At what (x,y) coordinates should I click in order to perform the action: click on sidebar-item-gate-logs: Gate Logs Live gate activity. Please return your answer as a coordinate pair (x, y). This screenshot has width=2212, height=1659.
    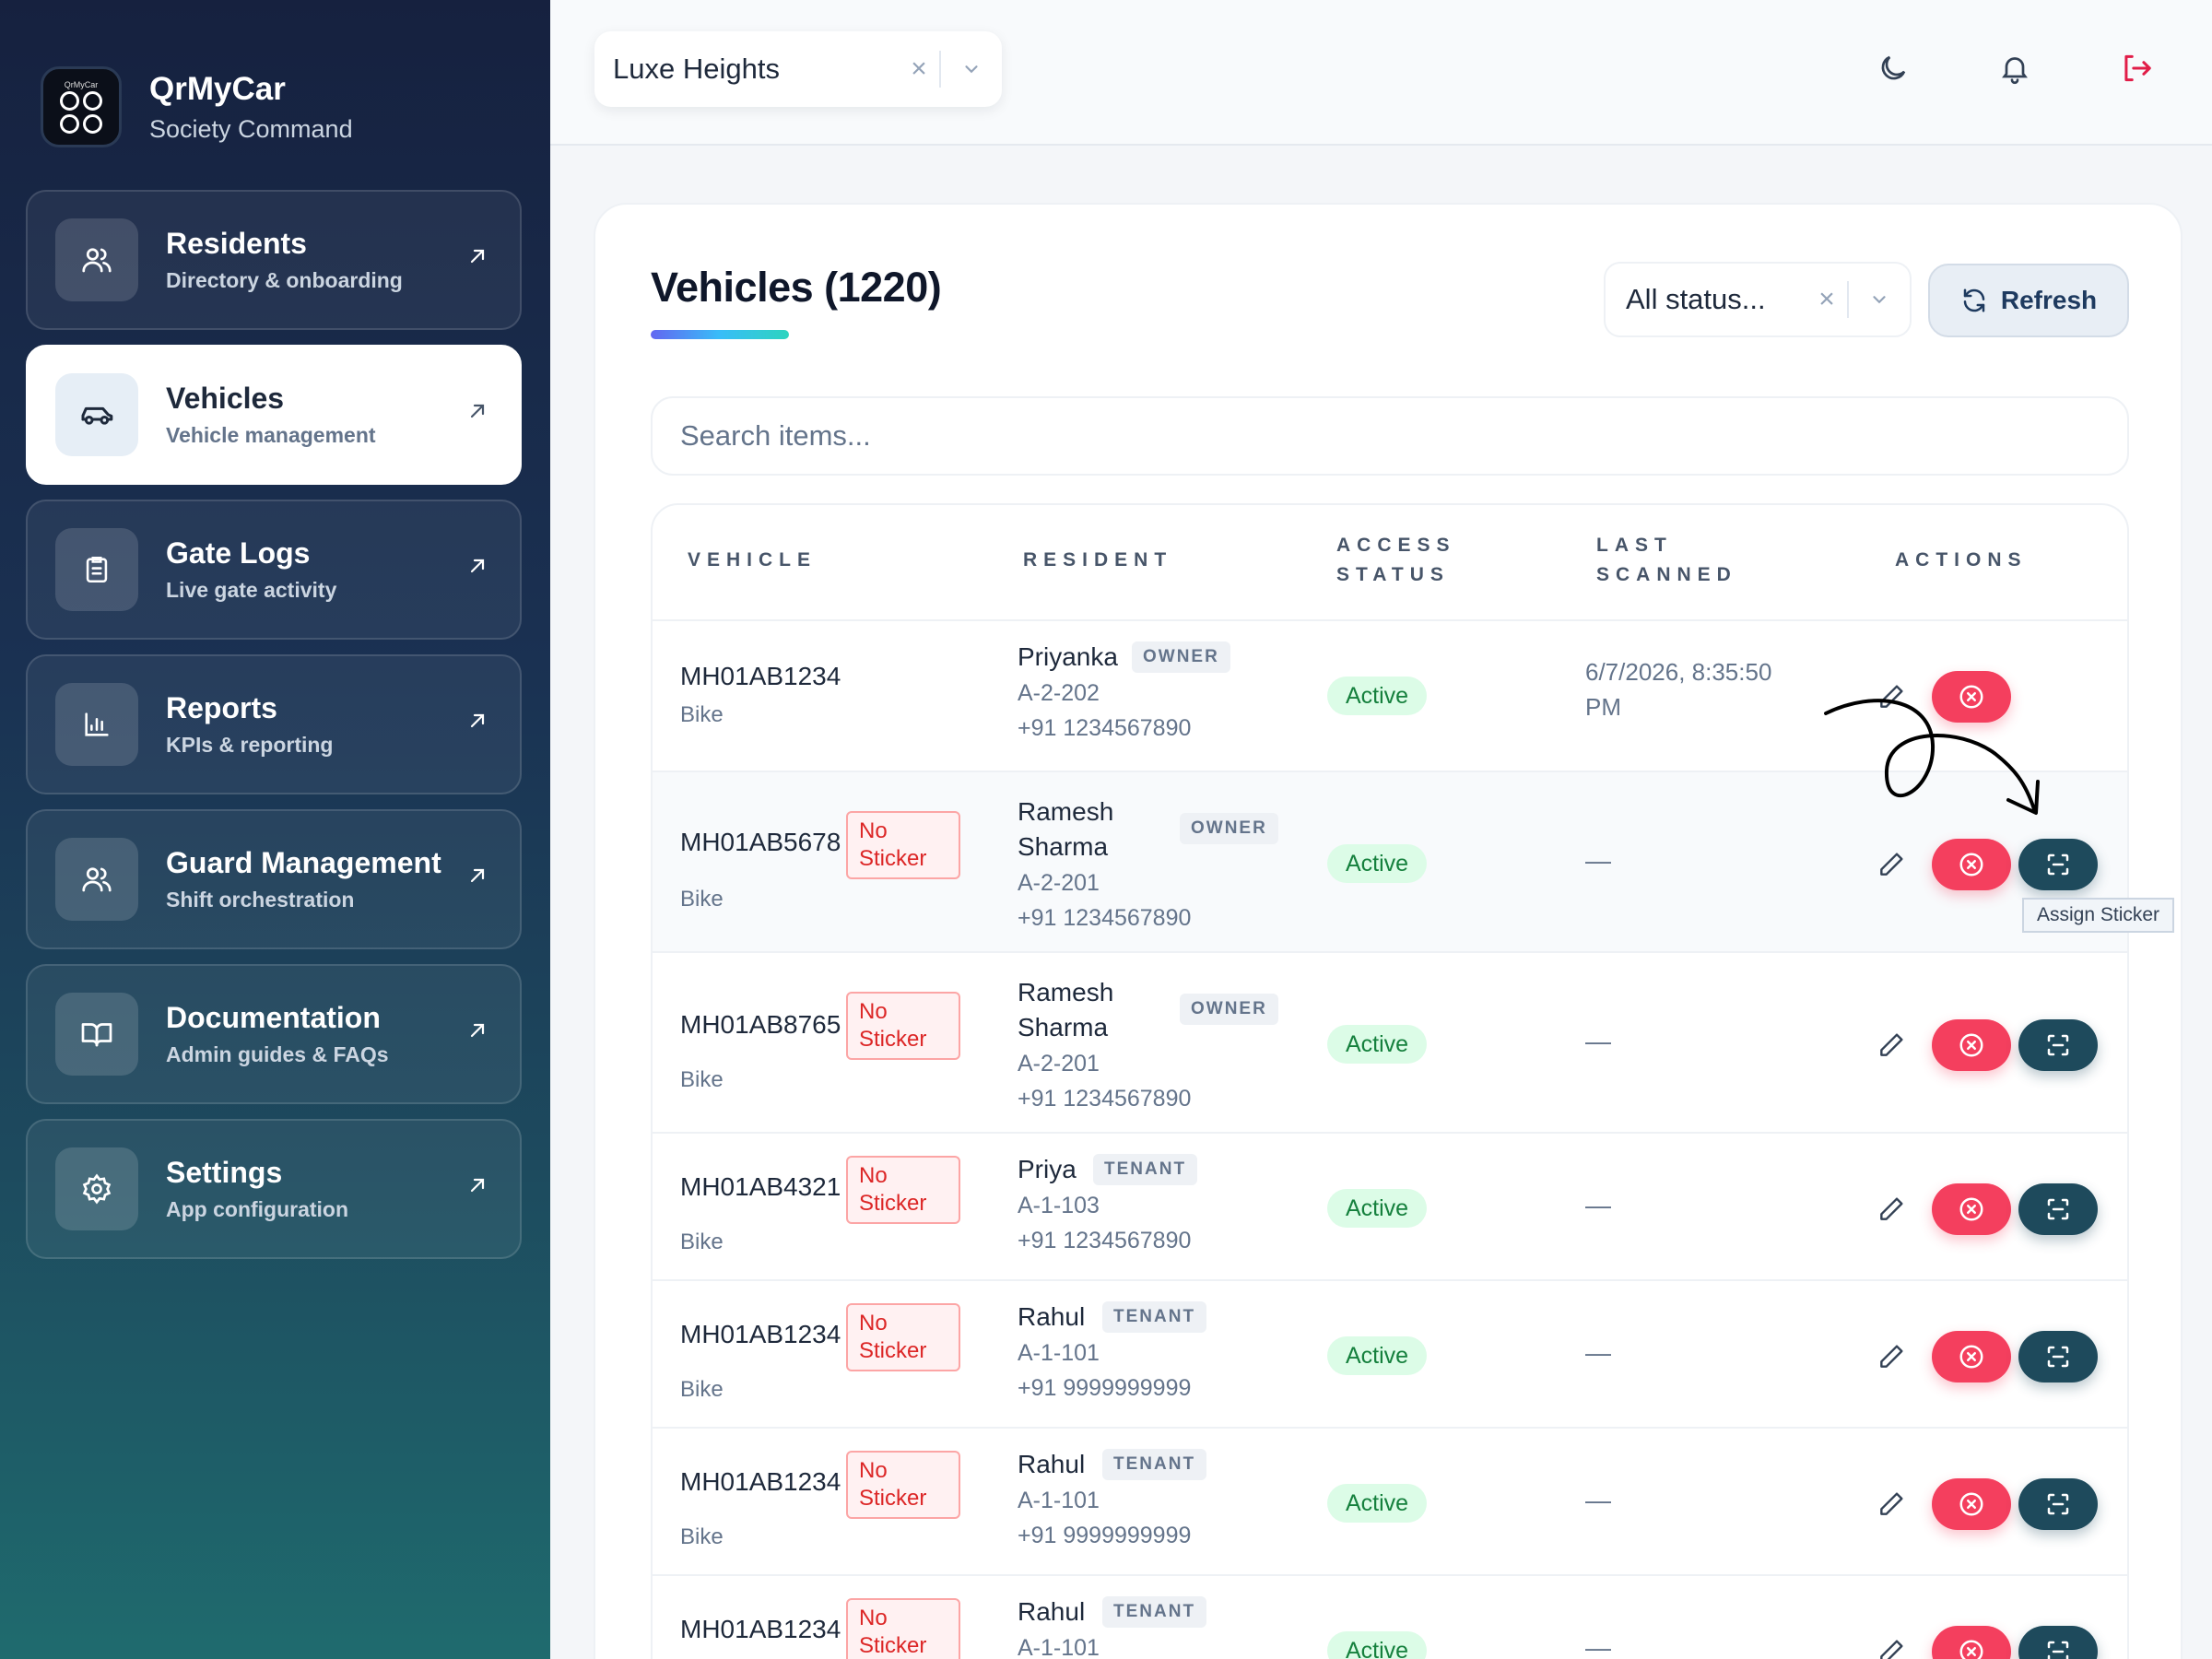
    Looking at the image, I should click on (274, 570).